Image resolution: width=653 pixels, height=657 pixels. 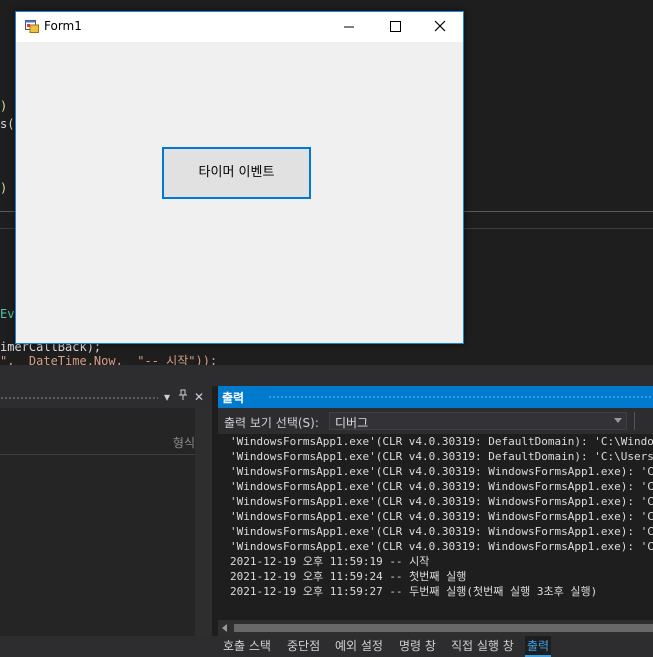 What do you see at coordinates (239, 27) in the screenshot?
I see `form-titlebar: Form1` at bounding box center [239, 27].